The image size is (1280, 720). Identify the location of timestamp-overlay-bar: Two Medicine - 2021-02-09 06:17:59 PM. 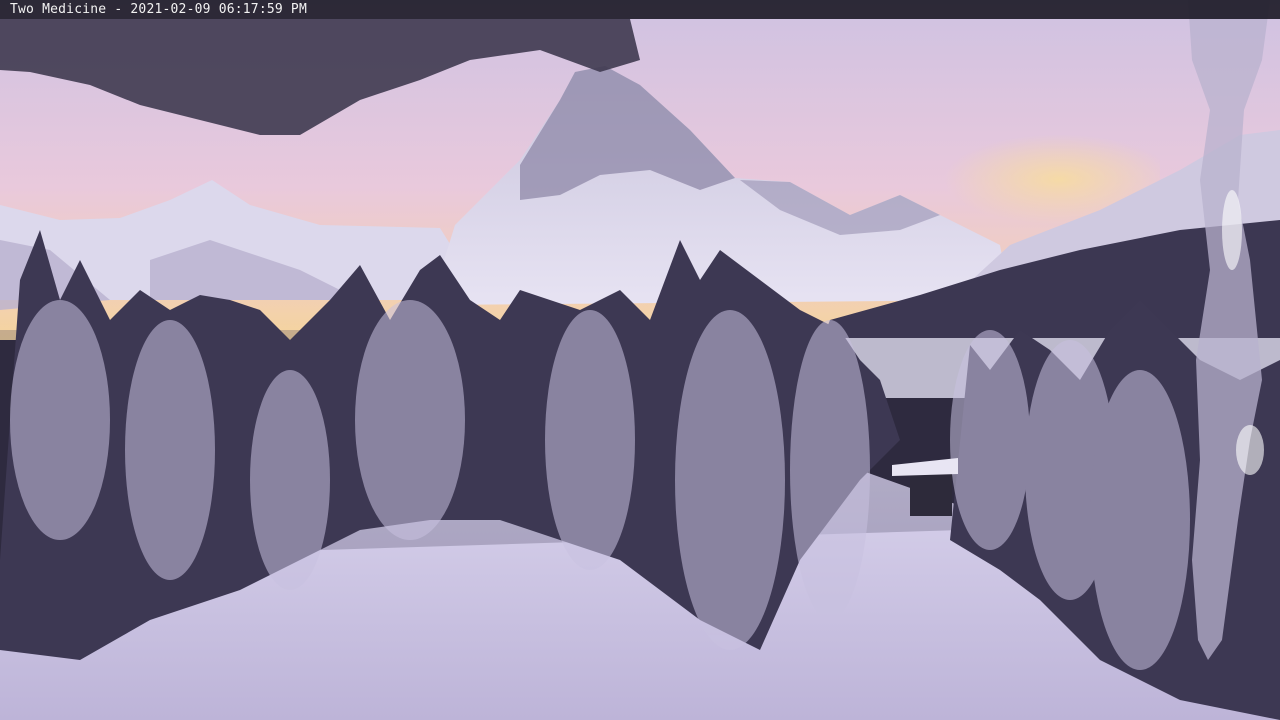
(640, 9).